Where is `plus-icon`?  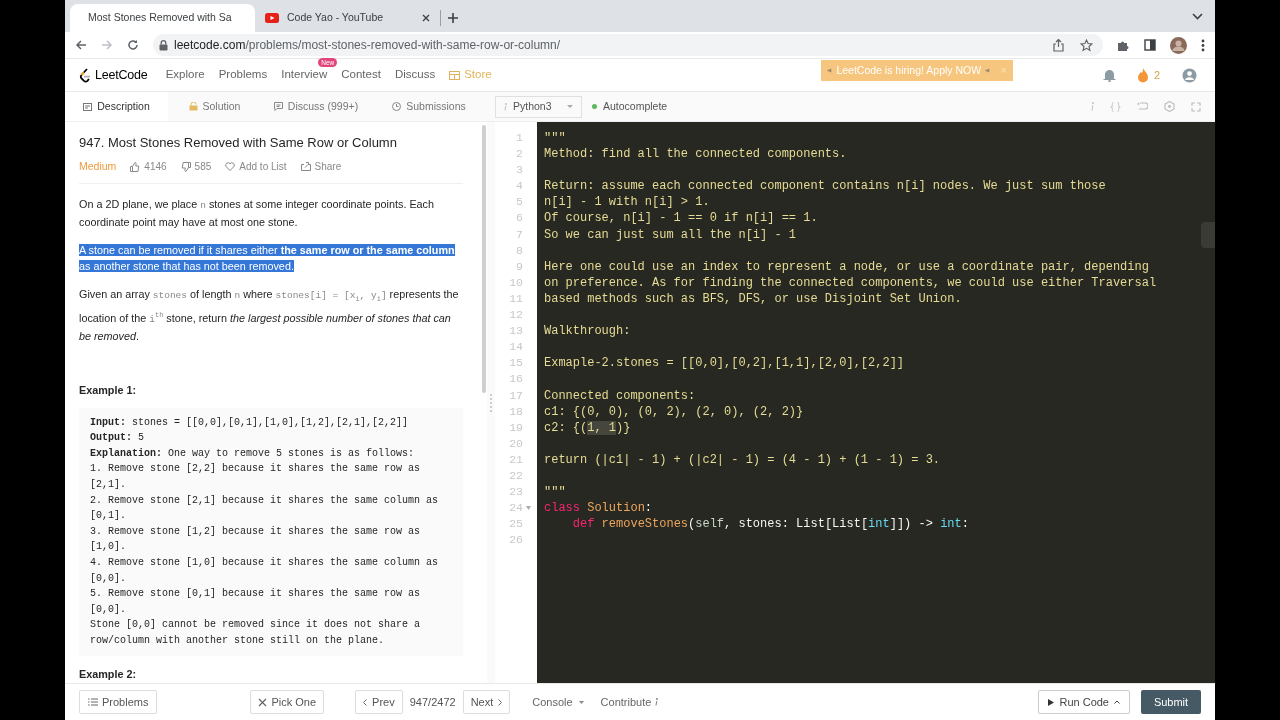
plus-icon is located at coordinates (453, 18).